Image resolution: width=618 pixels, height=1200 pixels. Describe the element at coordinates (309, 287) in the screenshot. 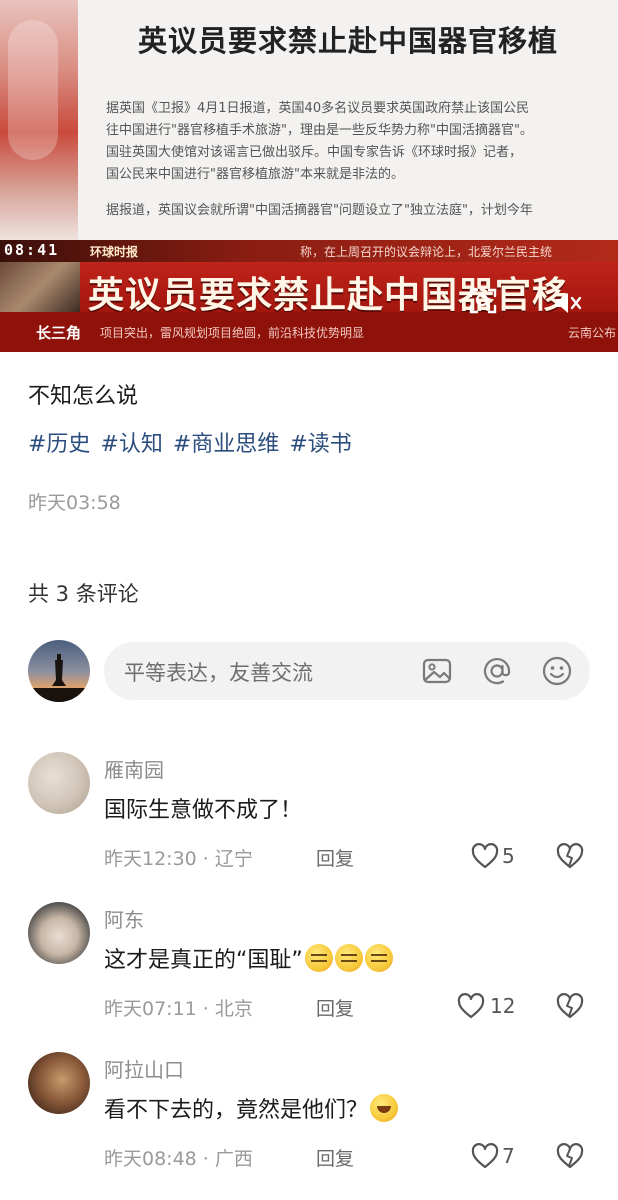

I see `video-banner: 英议员要求禁止赴中国器官移` at that location.